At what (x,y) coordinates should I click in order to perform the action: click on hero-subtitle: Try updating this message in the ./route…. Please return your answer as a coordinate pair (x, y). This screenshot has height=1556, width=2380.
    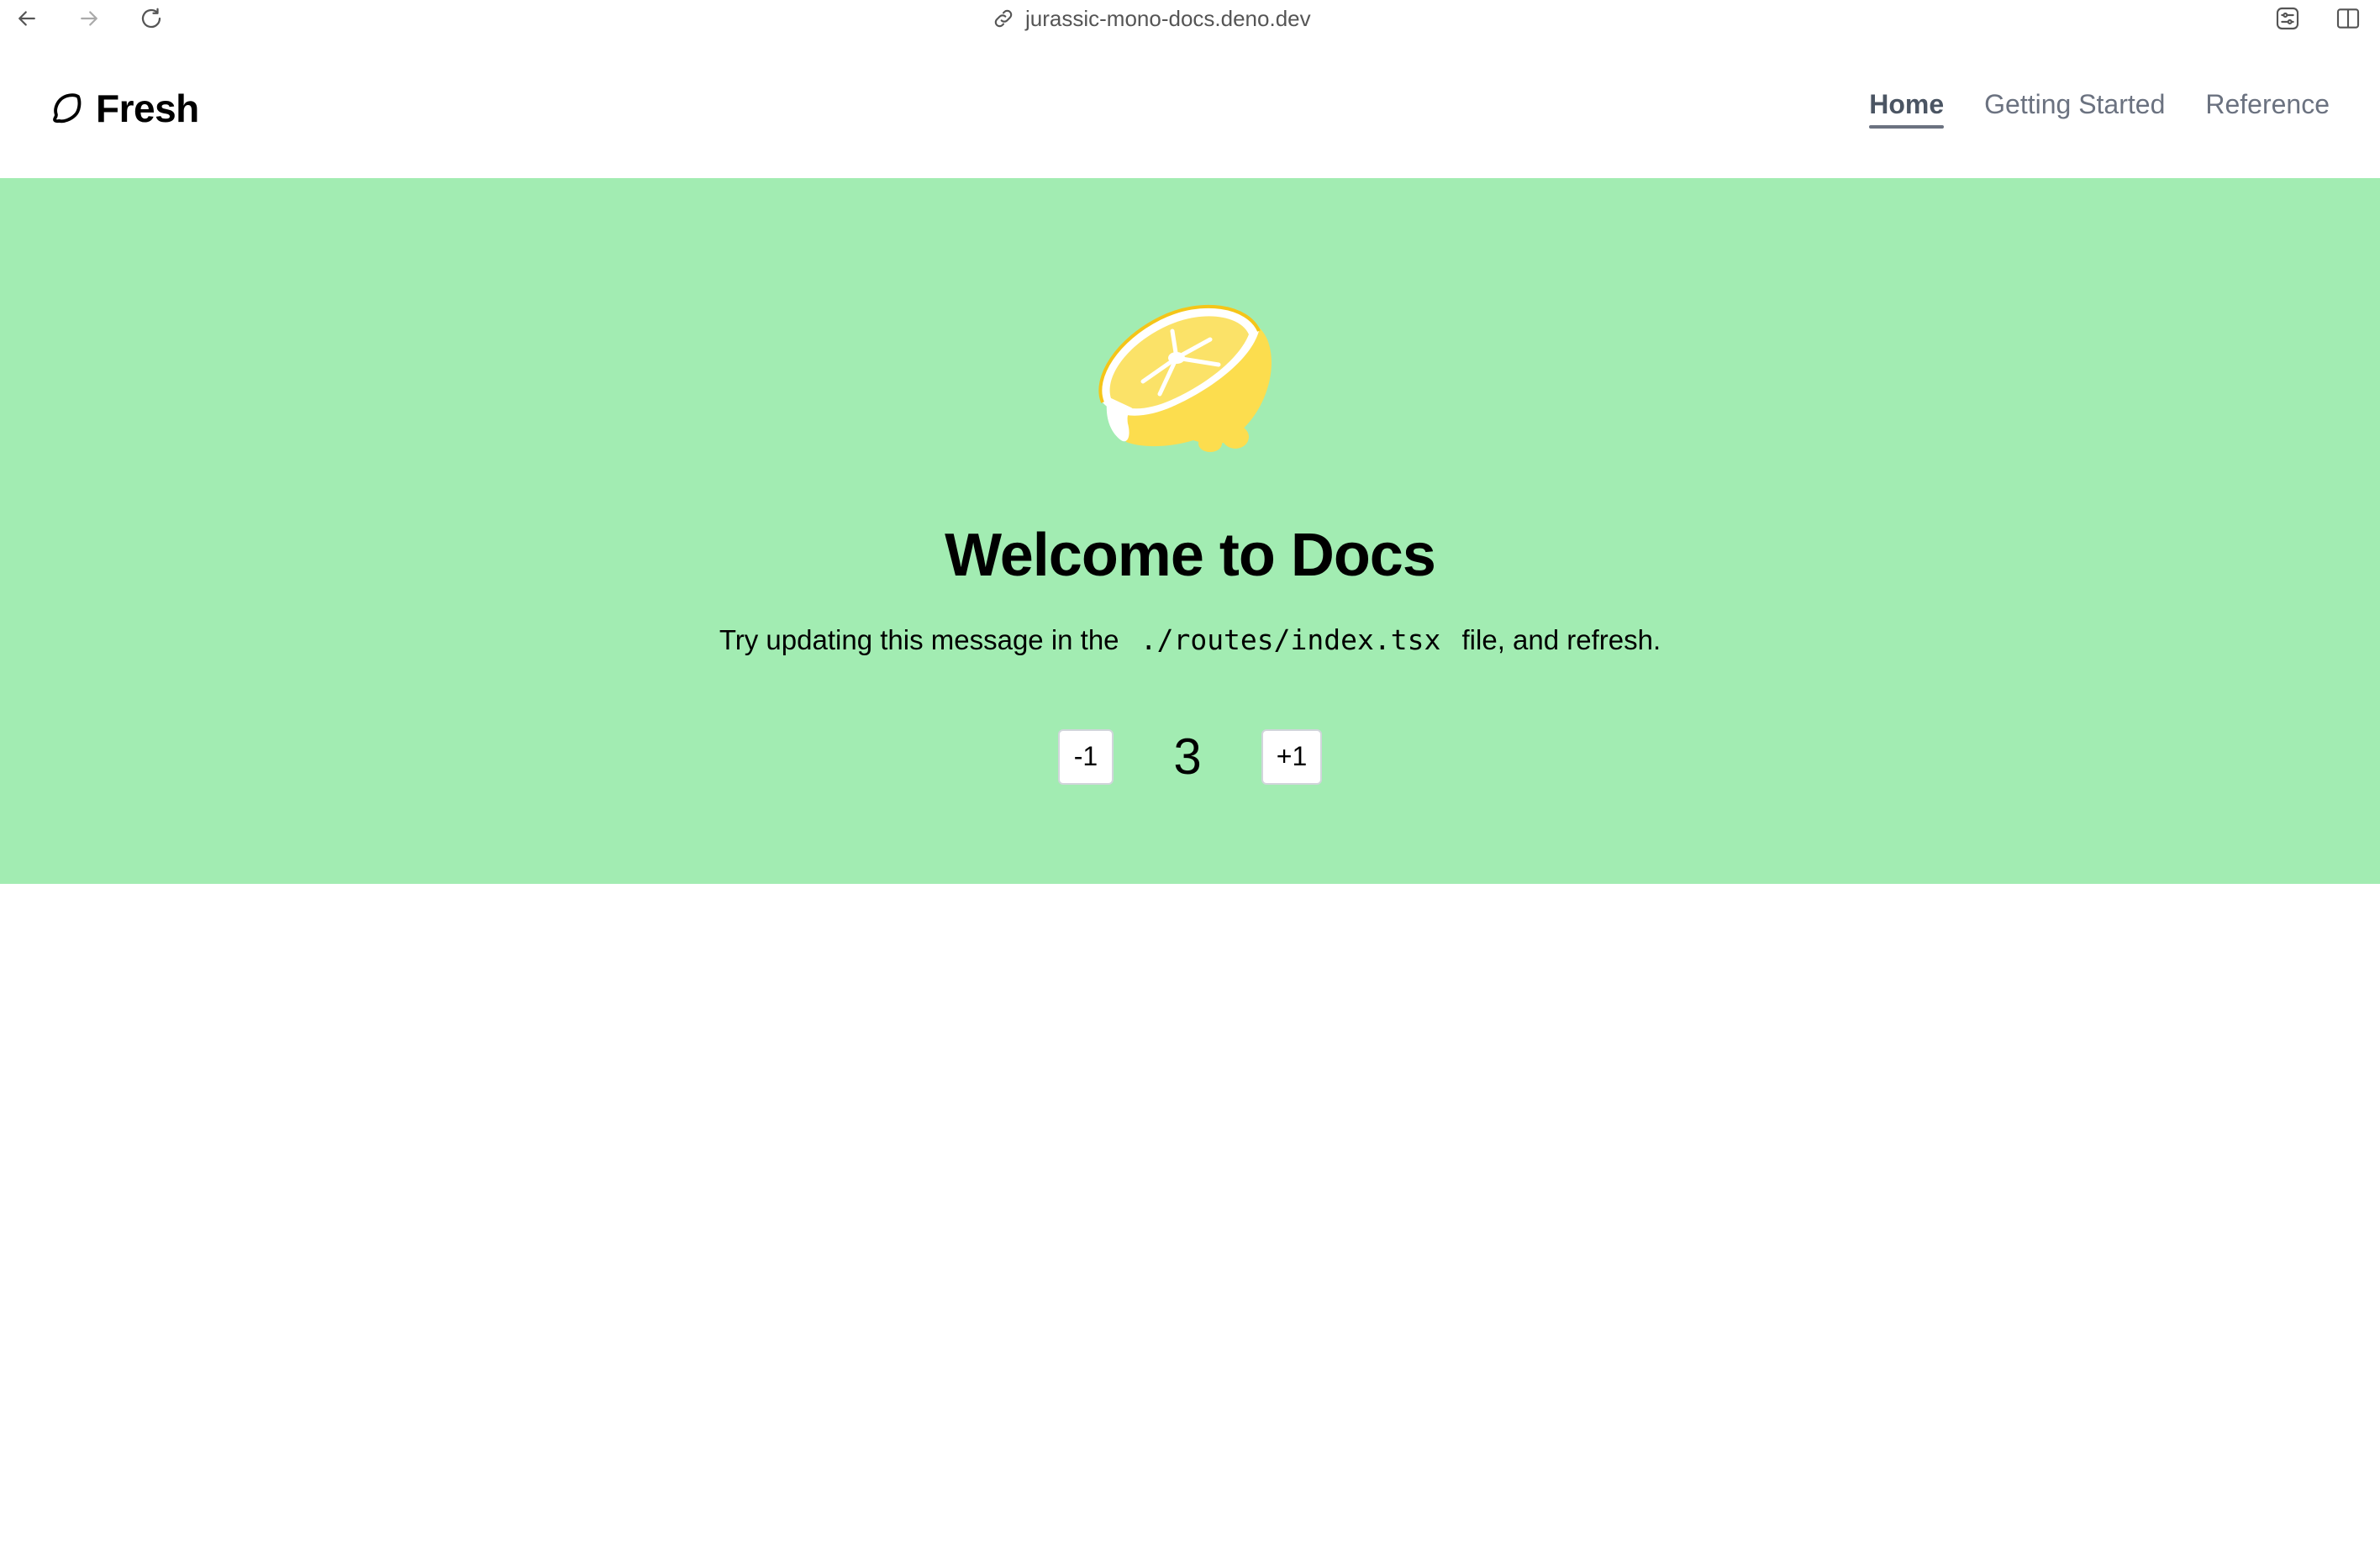
    Looking at the image, I should click on (1190, 639).